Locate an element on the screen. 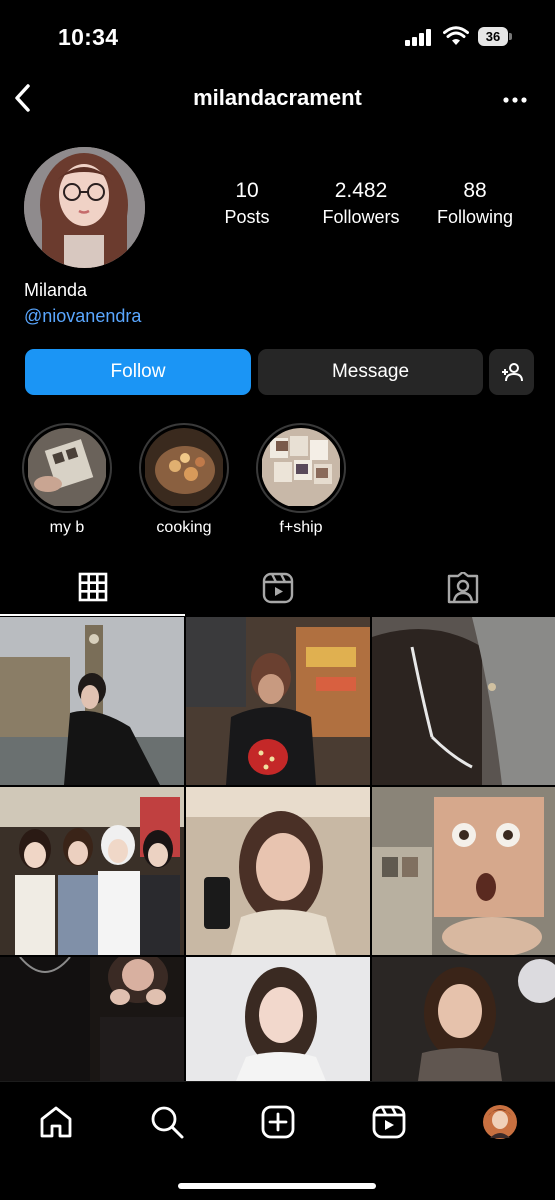 The height and width of the screenshot is (1200, 555). profile-avatar is located at coordinates (84, 207).